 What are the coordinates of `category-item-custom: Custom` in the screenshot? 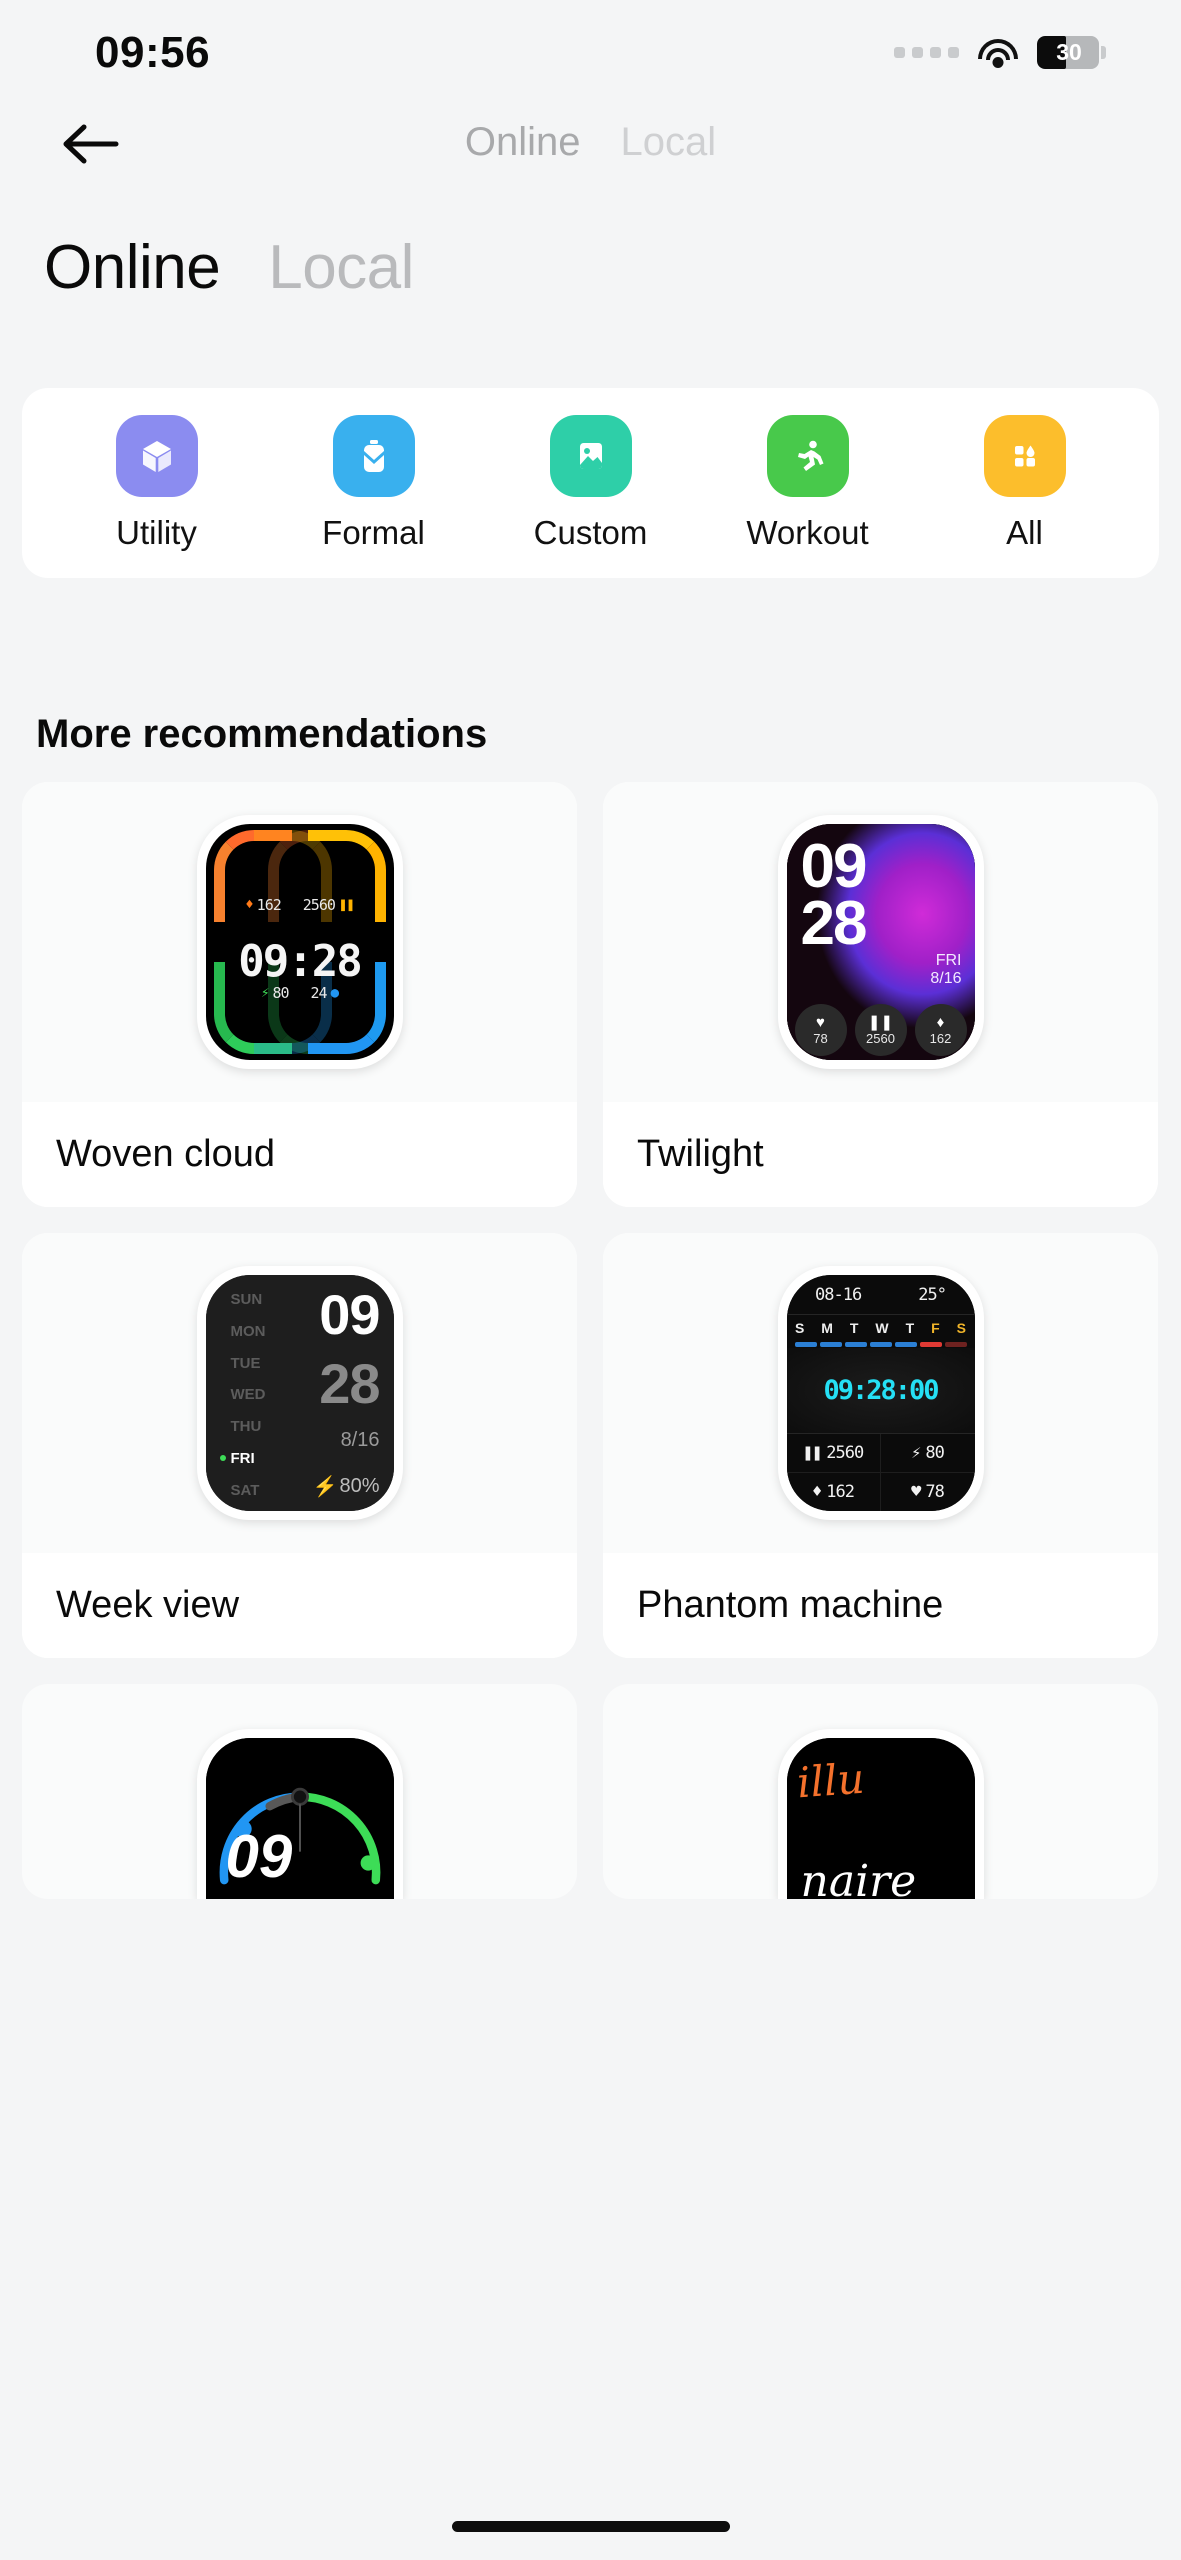 It's located at (591, 483).